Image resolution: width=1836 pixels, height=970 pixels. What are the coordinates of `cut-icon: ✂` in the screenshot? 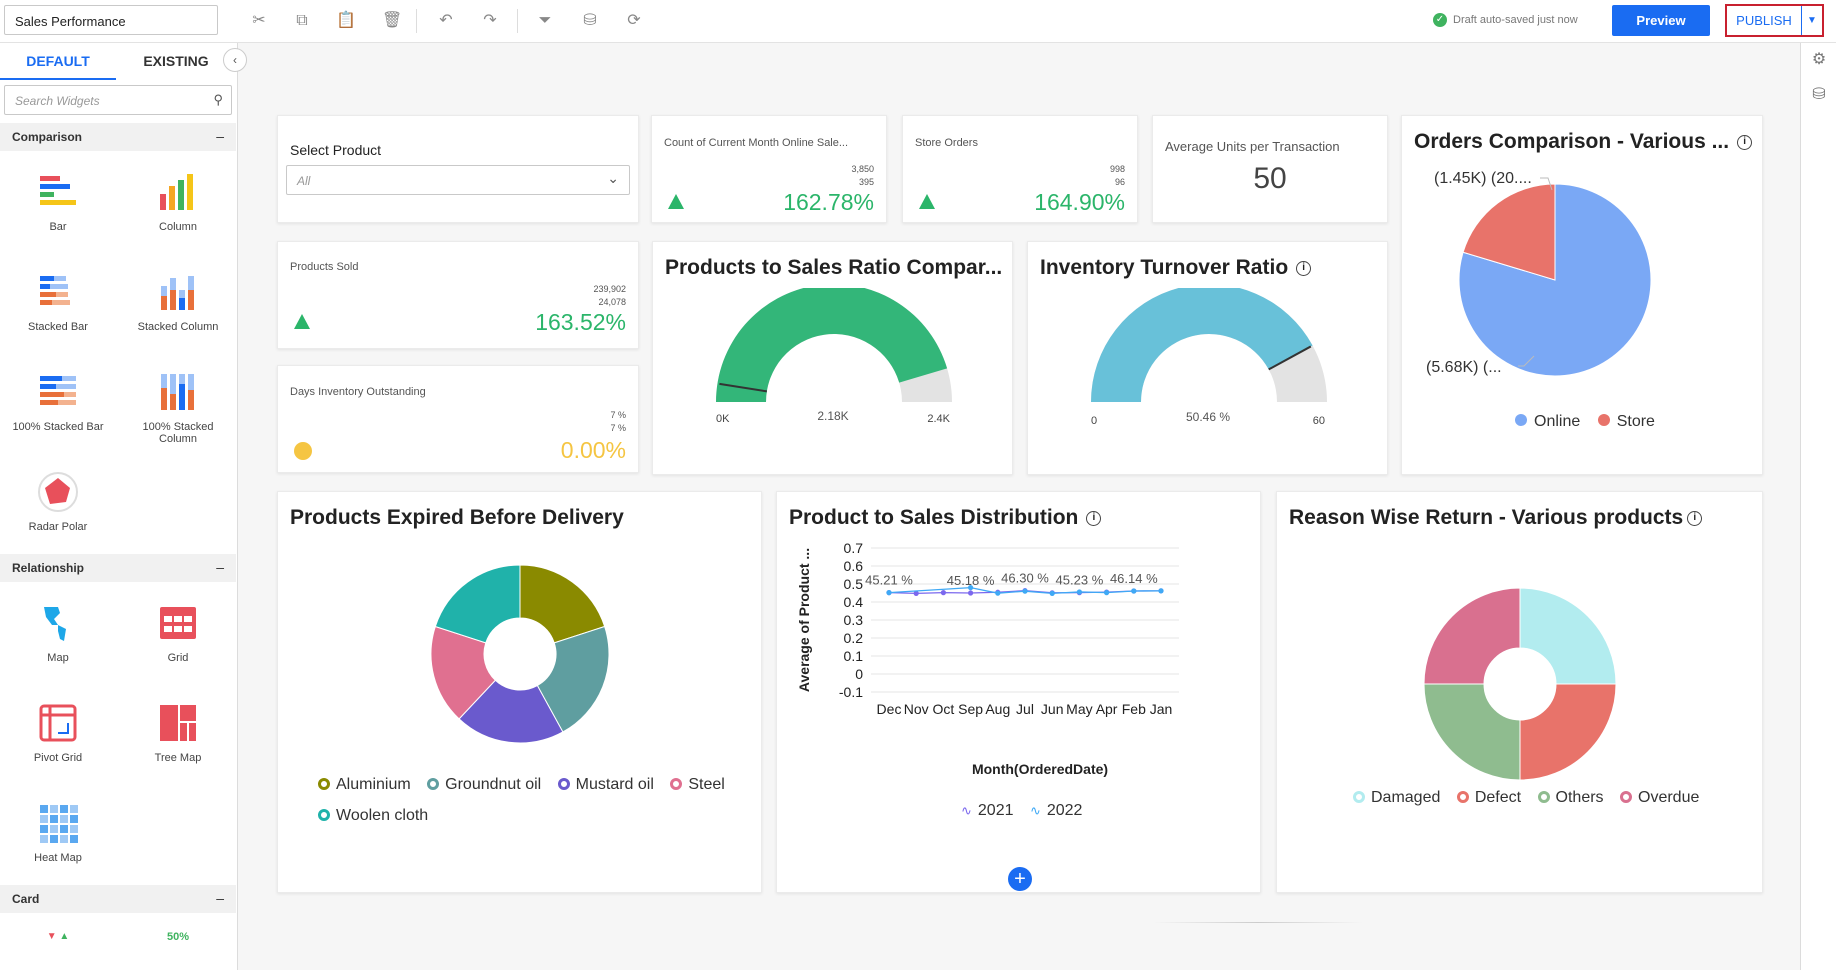 It's located at (259, 21).